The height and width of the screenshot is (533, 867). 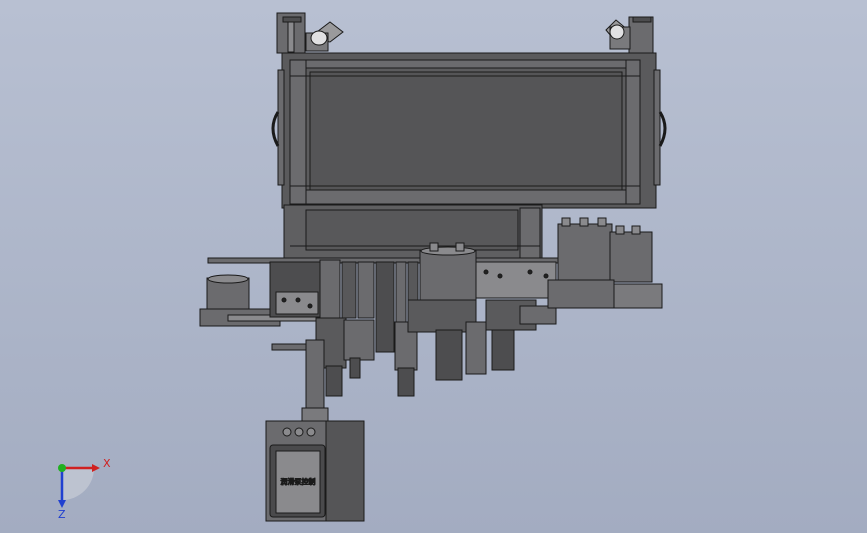 What do you see at coordinates (310, 33) in the screenshot?
I see `left-beacon-light` at bounding box center [310, 33].